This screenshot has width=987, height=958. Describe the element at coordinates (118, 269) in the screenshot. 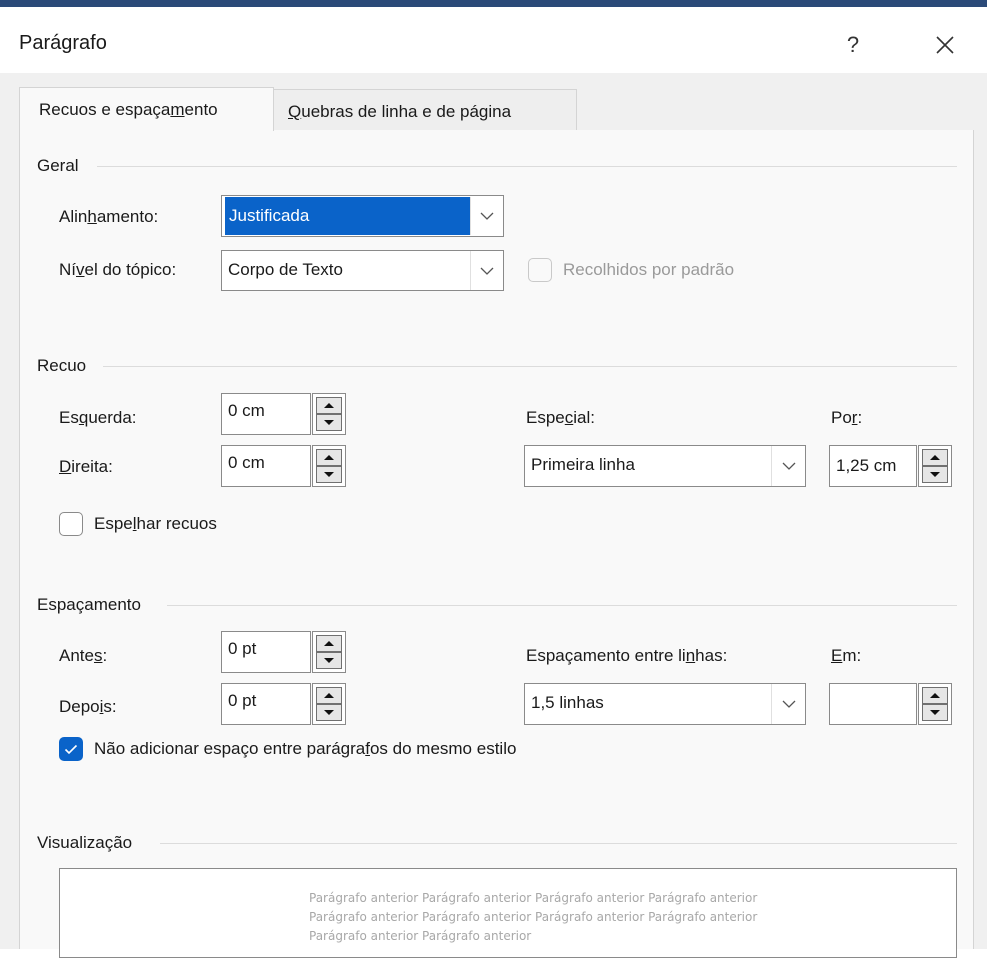

I see `nivel-topico-label: Nível do tópico:` at that location.